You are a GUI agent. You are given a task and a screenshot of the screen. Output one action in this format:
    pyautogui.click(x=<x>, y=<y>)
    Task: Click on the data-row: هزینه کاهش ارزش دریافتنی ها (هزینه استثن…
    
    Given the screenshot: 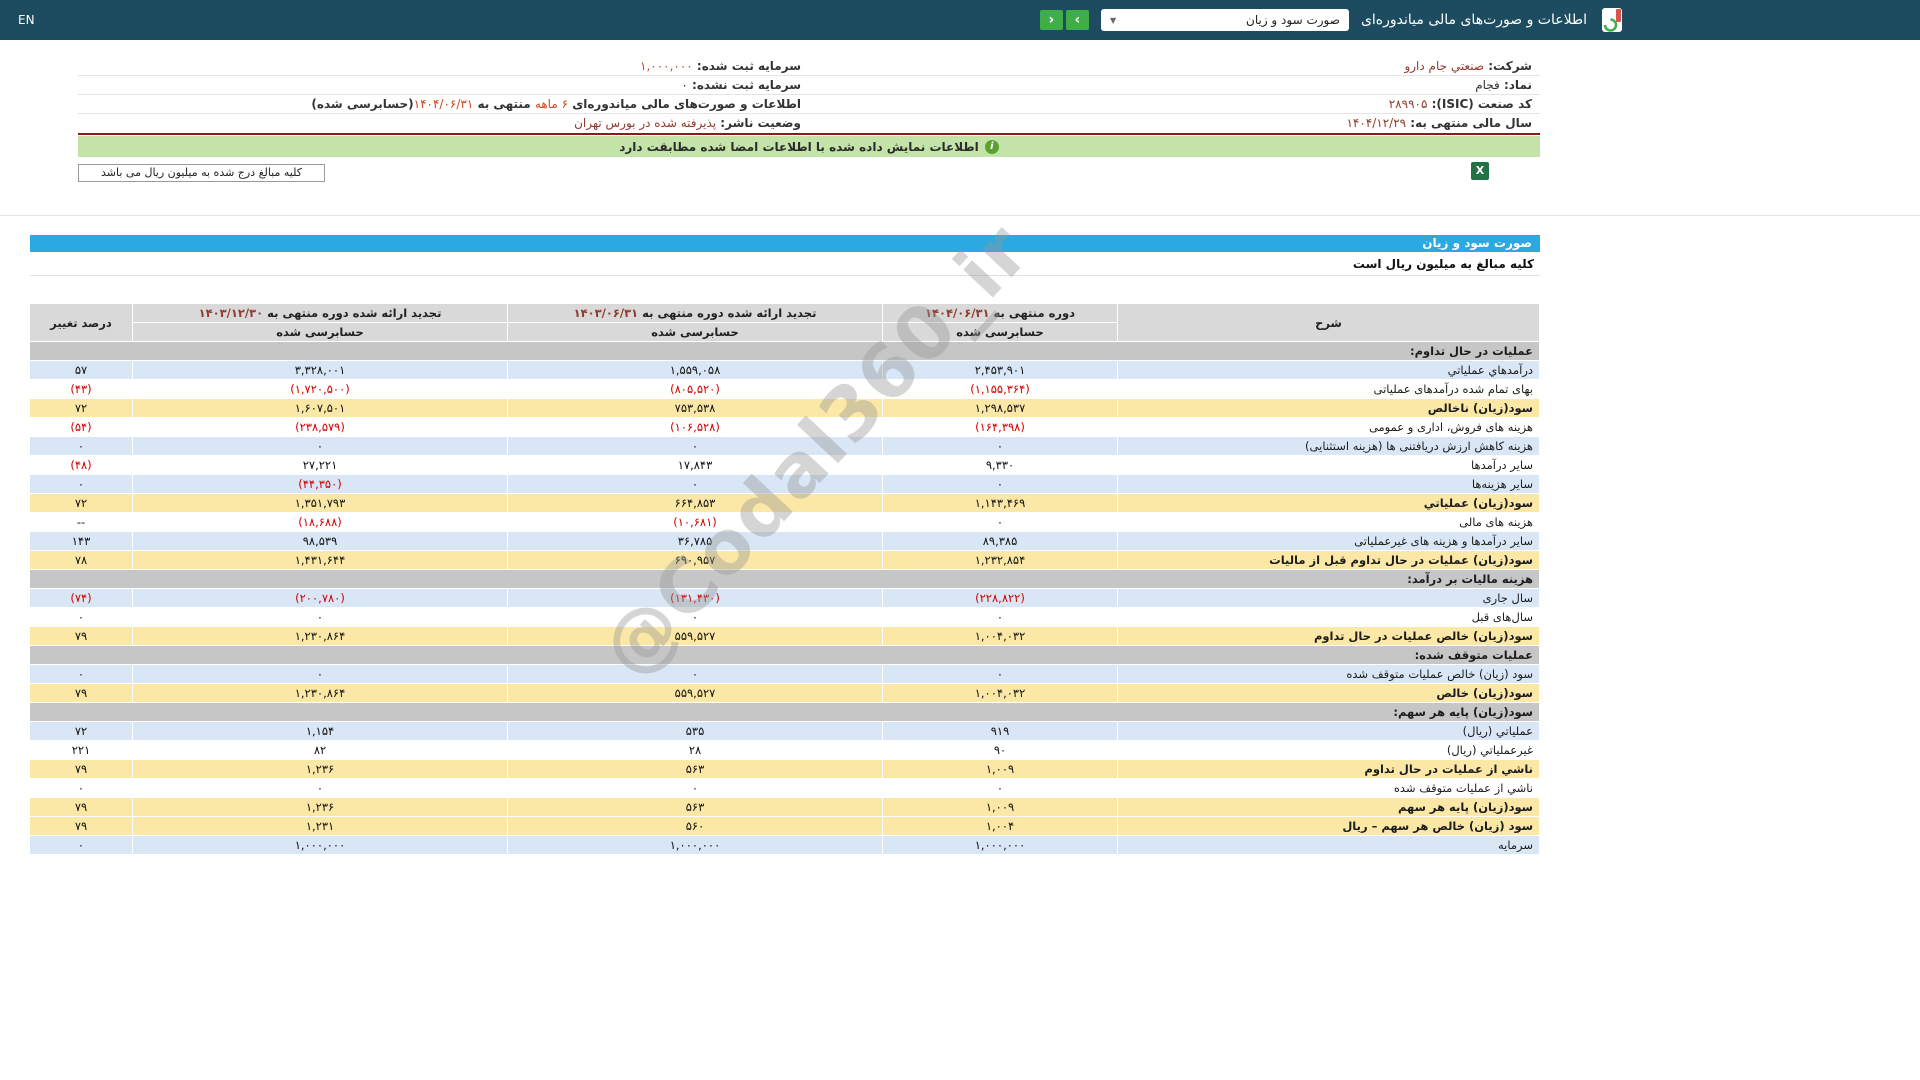 What is the action you would take?
    pyautogui.click(x=784, y=446)
    